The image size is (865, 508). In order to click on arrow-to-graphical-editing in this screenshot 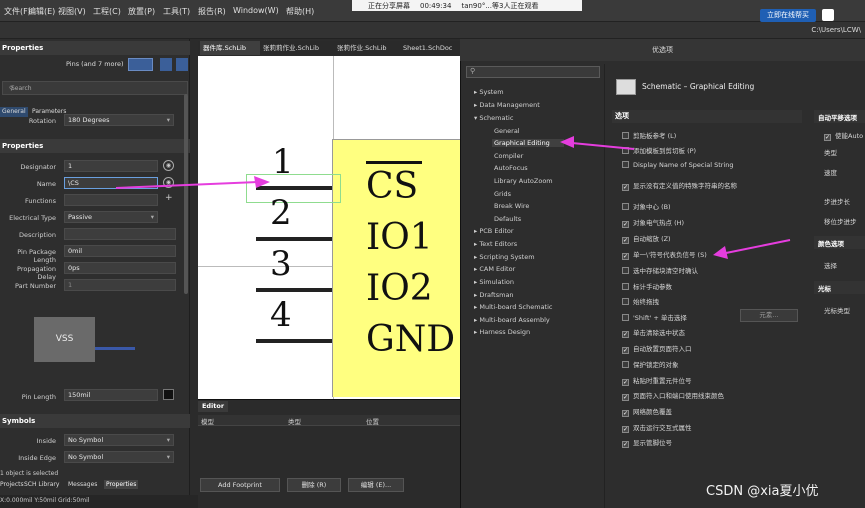, I will do `click(597, 143)`.